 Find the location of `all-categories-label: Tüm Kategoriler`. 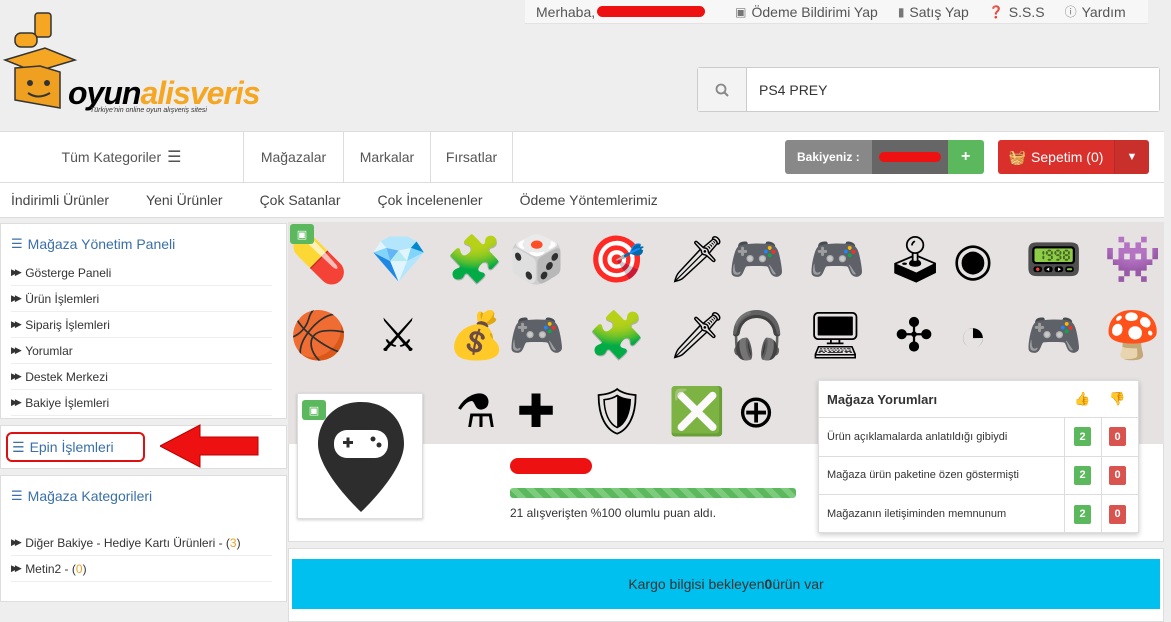

all-categories-label: Tüm Kategoriler is located at coordinates (111, 157).